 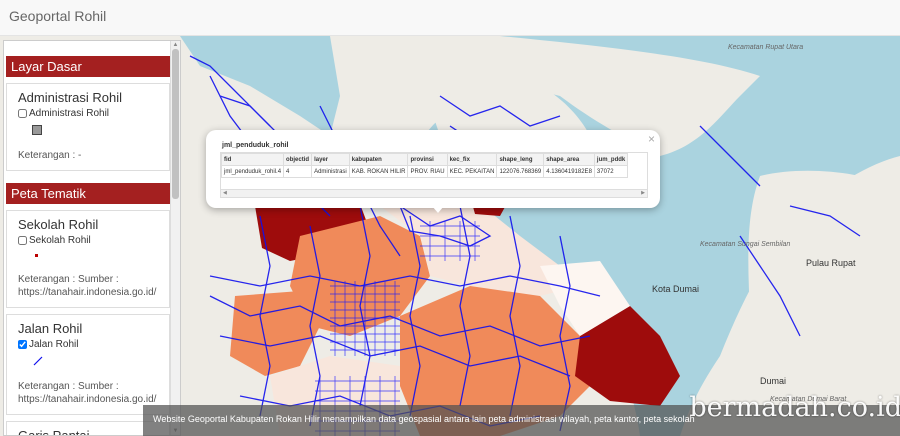 I want to click on scroll-thumb, so click(x=175, y=124).